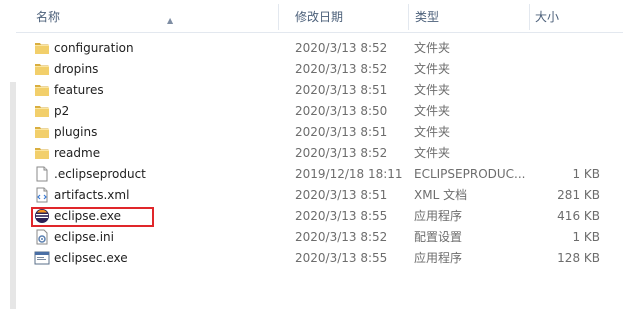 Image resolution: width=623 pixels, height=309 pixels. What do you see at coordinates (42, 237) in the screenshot?
I see `settings-file-icon` at bounding box center [42, 237].